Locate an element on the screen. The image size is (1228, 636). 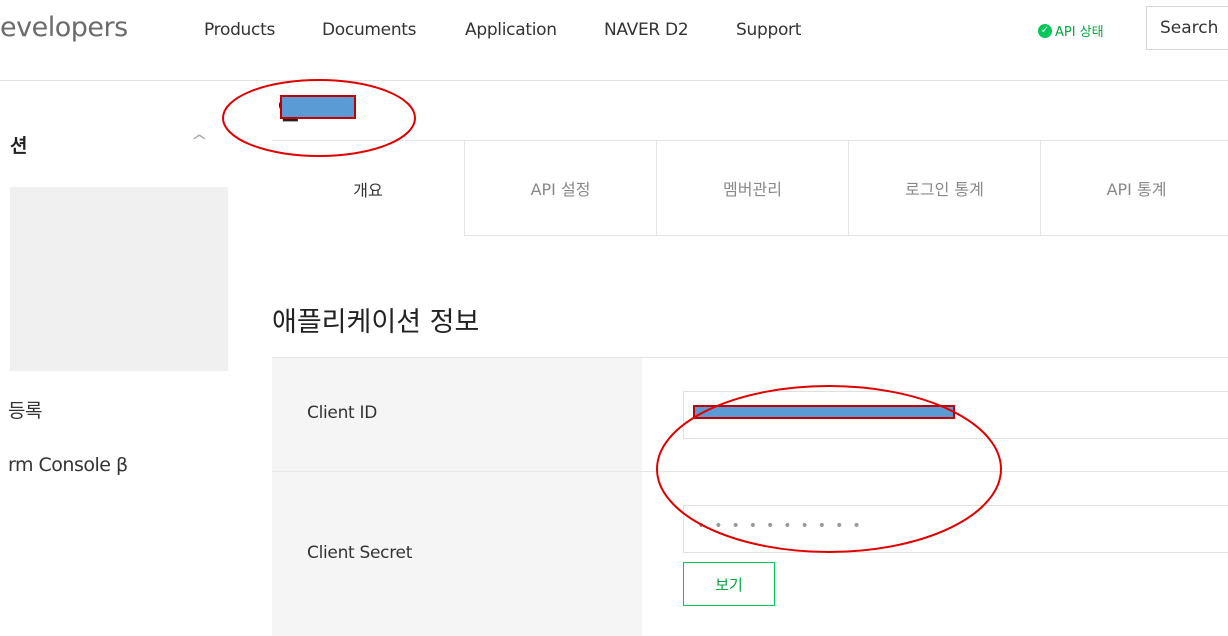
nav-naver-d2: NAVER D2 is located at coordinates (646, 30).